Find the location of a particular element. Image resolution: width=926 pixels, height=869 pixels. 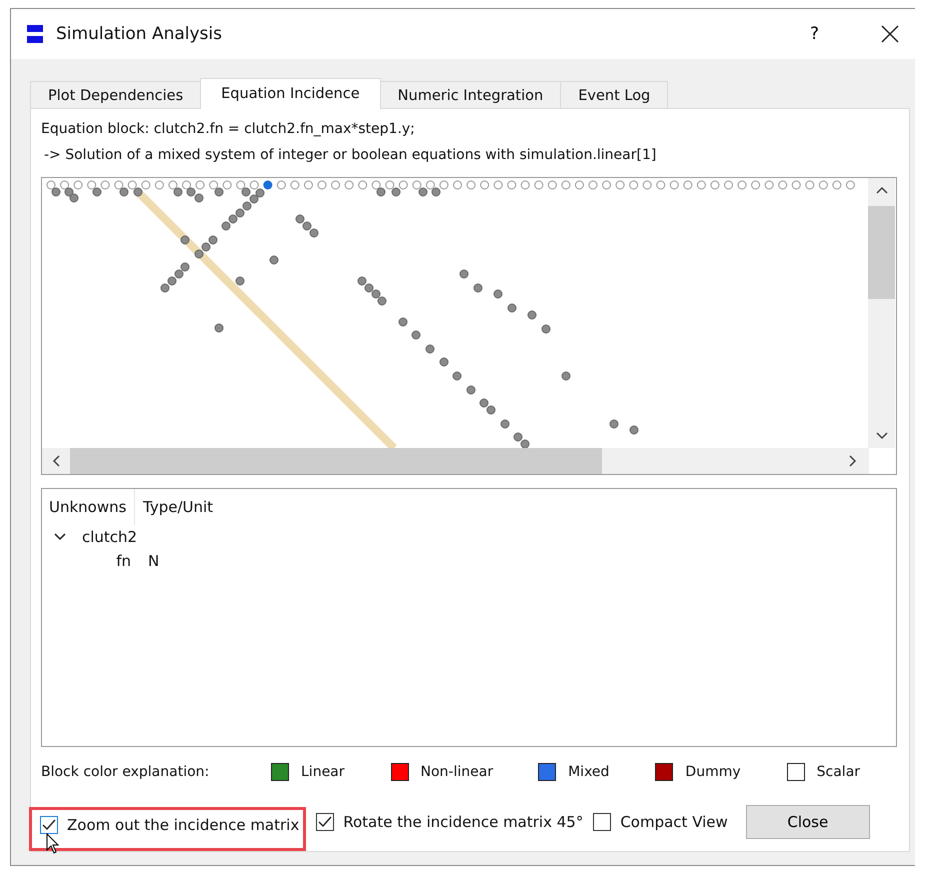

tab: Equation Incidence is located at coordinates (290, 93).